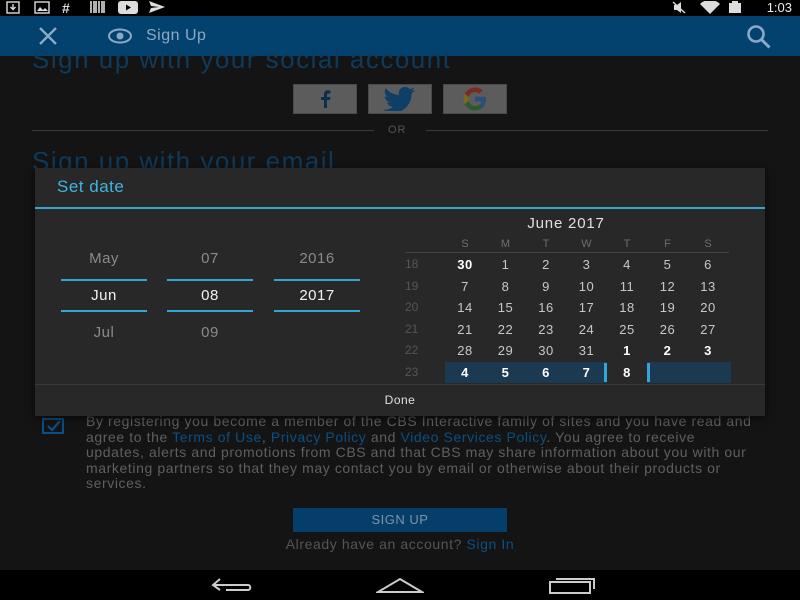 The height and width of the screenshot is (600, 800). I want to click on calendar-day: 31, so click(587, 350).